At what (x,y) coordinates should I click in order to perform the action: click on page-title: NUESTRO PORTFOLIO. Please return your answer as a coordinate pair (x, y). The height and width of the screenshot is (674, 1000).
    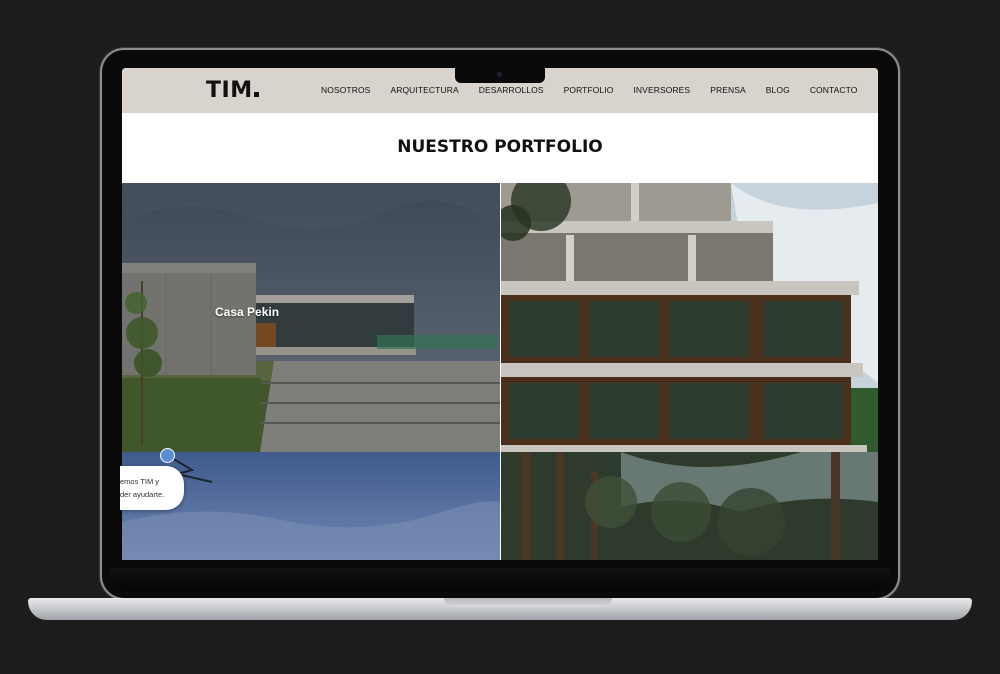
    Looking at the image, I should click on (500, 147).